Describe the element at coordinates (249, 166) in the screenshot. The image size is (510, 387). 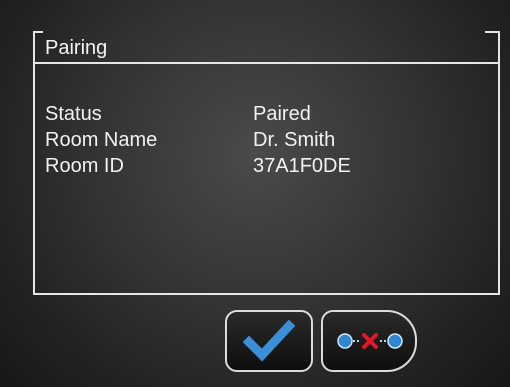
I see `info-row-room-id: Room ID 37A1F0DE` at that location.